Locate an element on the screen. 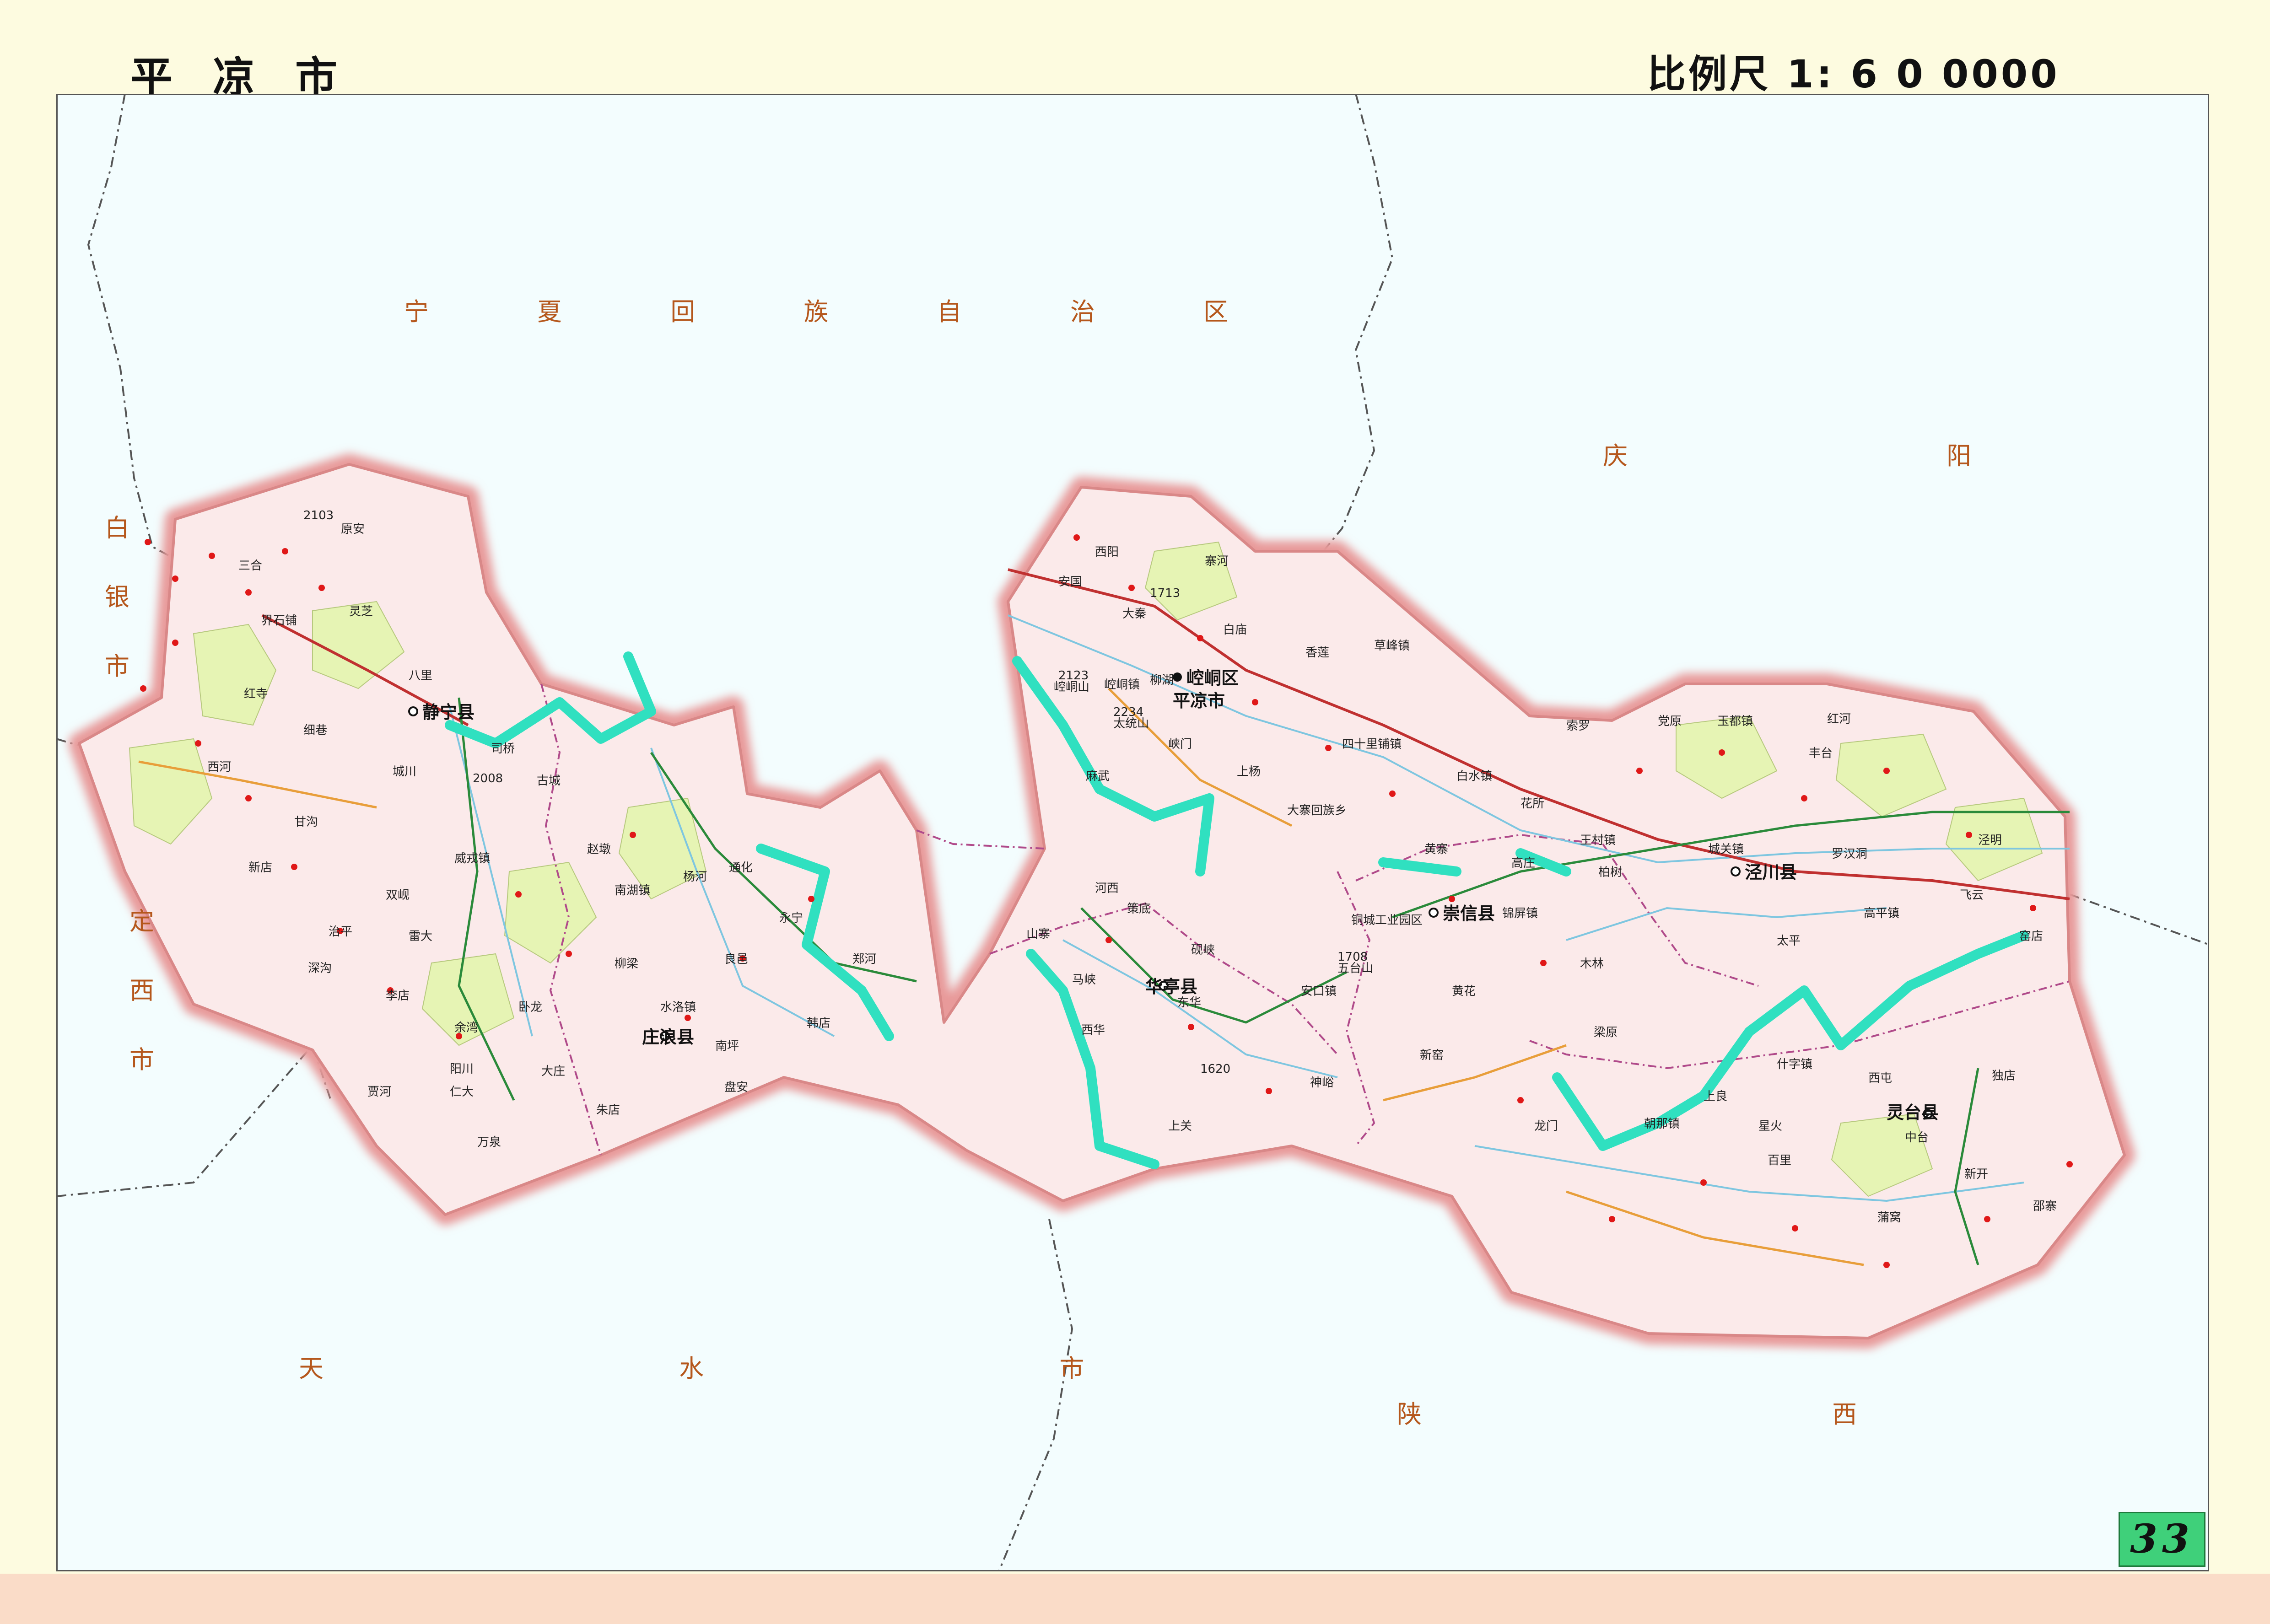 The width and height of the screenshot is (2270, 1624). town-label: 星火 is located at coordinates (1770, 1126).